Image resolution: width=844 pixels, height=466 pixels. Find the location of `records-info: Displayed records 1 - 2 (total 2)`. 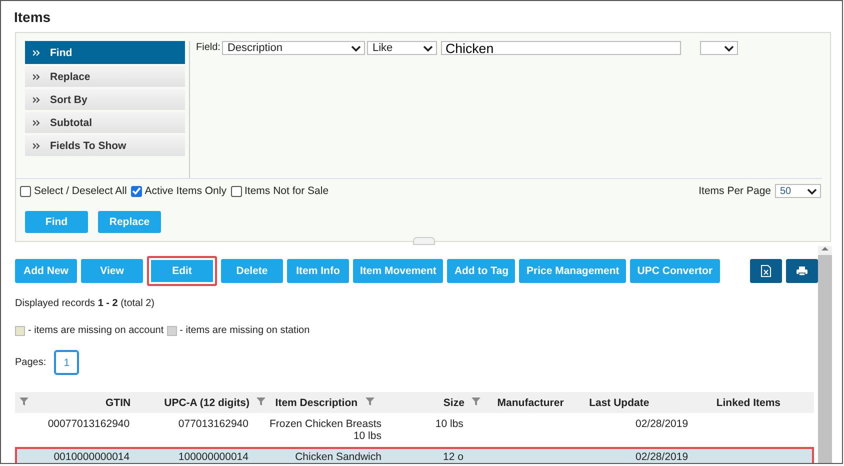

records-info: Displayed records 1 - 2 (total 2) is located at coordinates (85, 303).